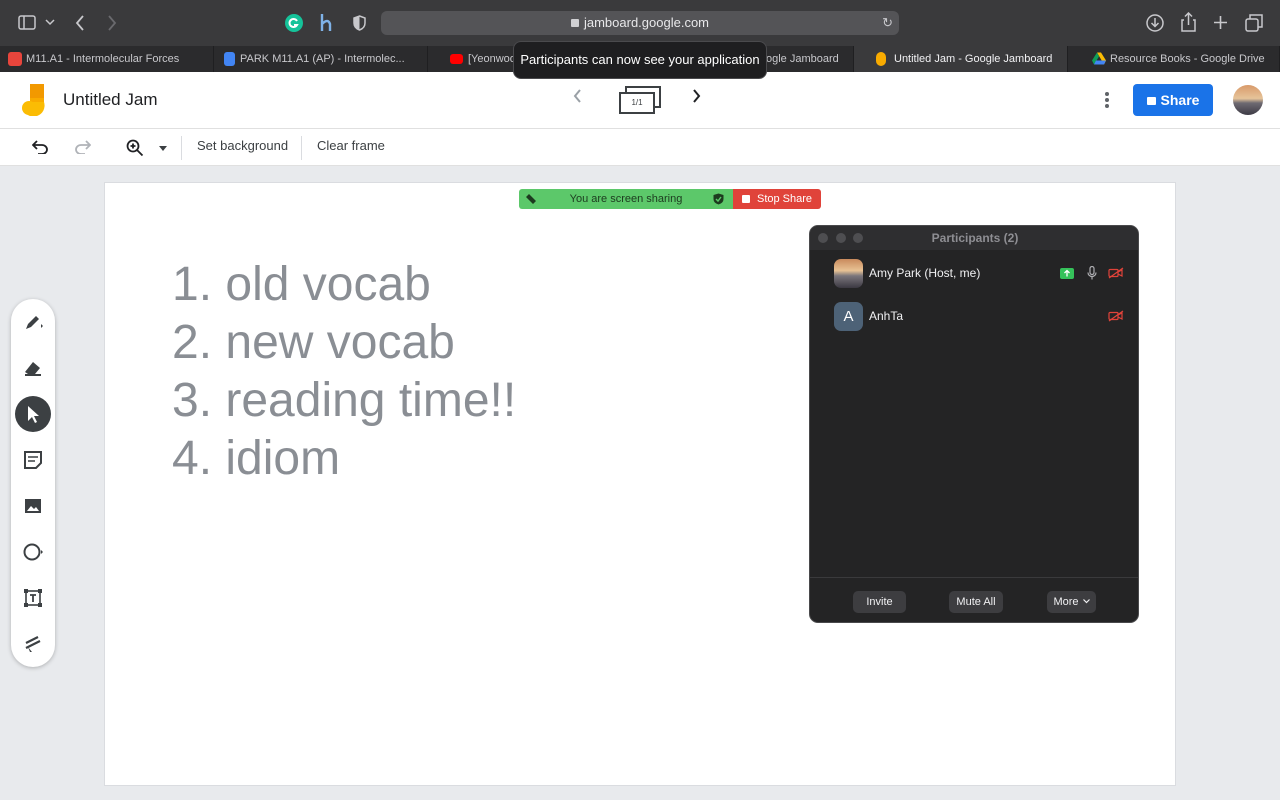 Image resolution: width=1280 pixels, height=800 pixels. I want to click on participants-footer: Invite Mute All More, so click(974, 599).